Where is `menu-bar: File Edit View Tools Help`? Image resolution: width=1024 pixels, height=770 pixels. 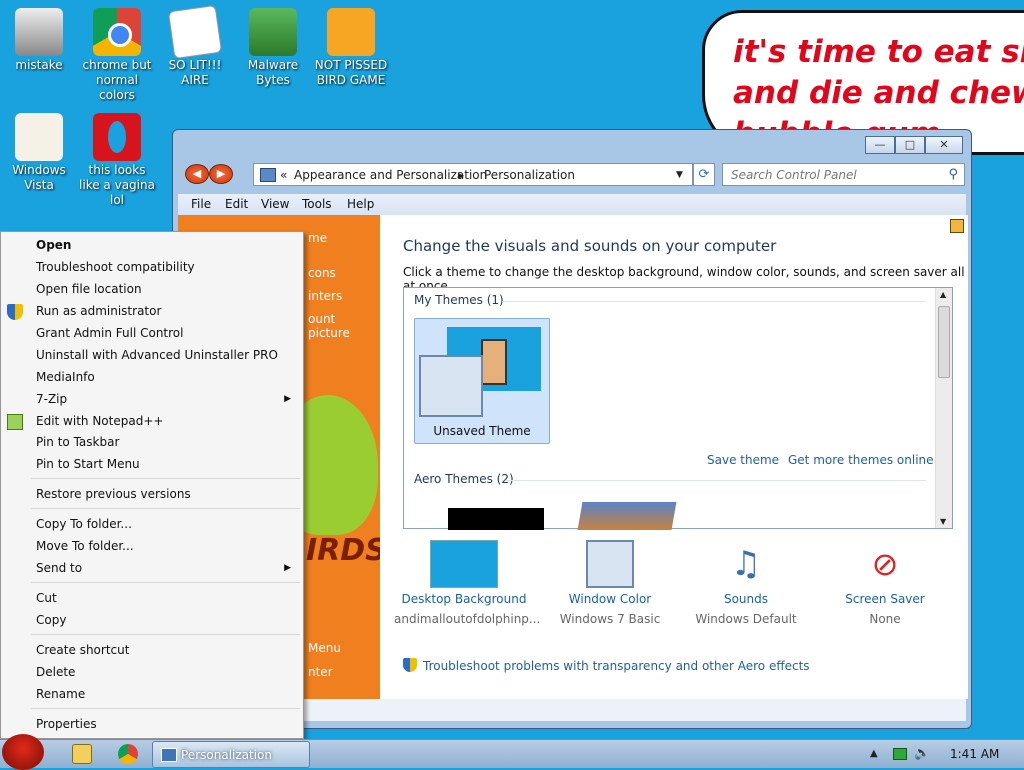
menu-bar: File Edit View Tools Help is located at coordinates (572, 204).